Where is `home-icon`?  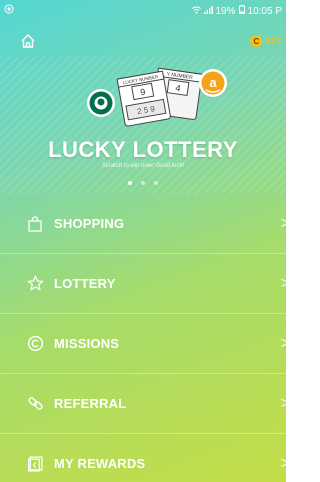
home-icon is located at coordinates (28, 41).